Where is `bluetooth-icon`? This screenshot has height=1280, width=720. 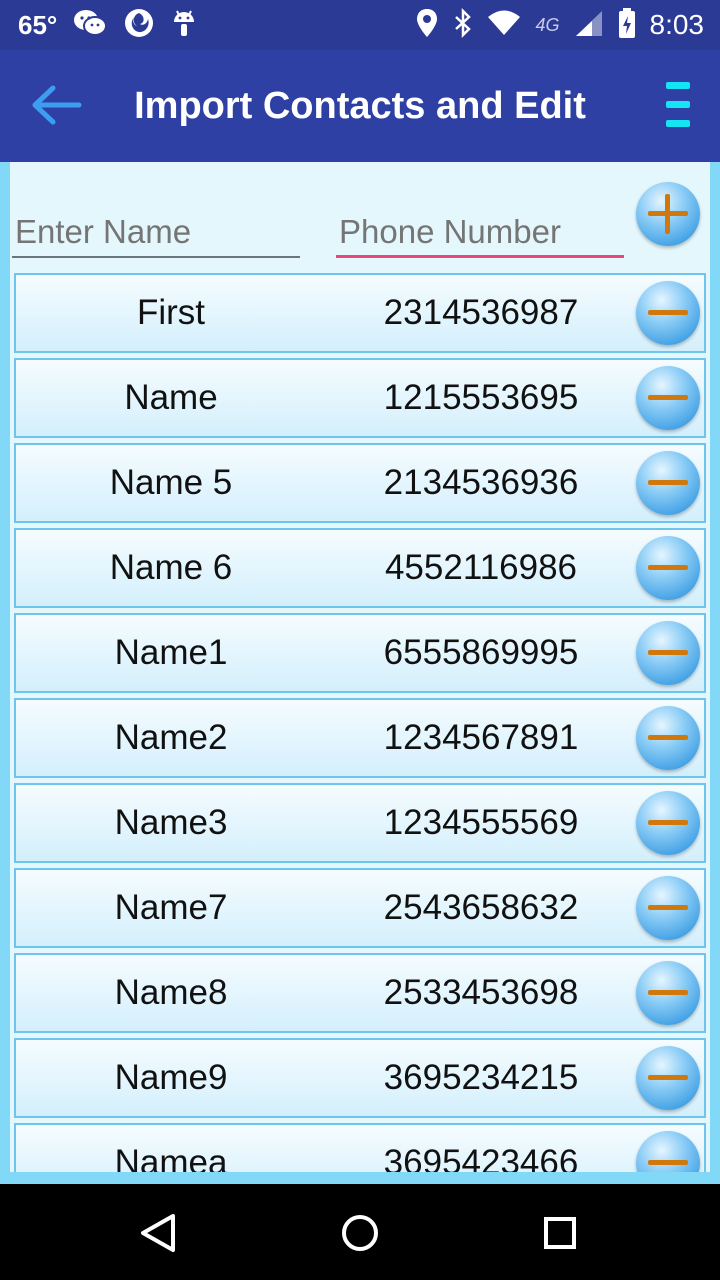 bluetooth-icon is located at coordinates (463, 25).